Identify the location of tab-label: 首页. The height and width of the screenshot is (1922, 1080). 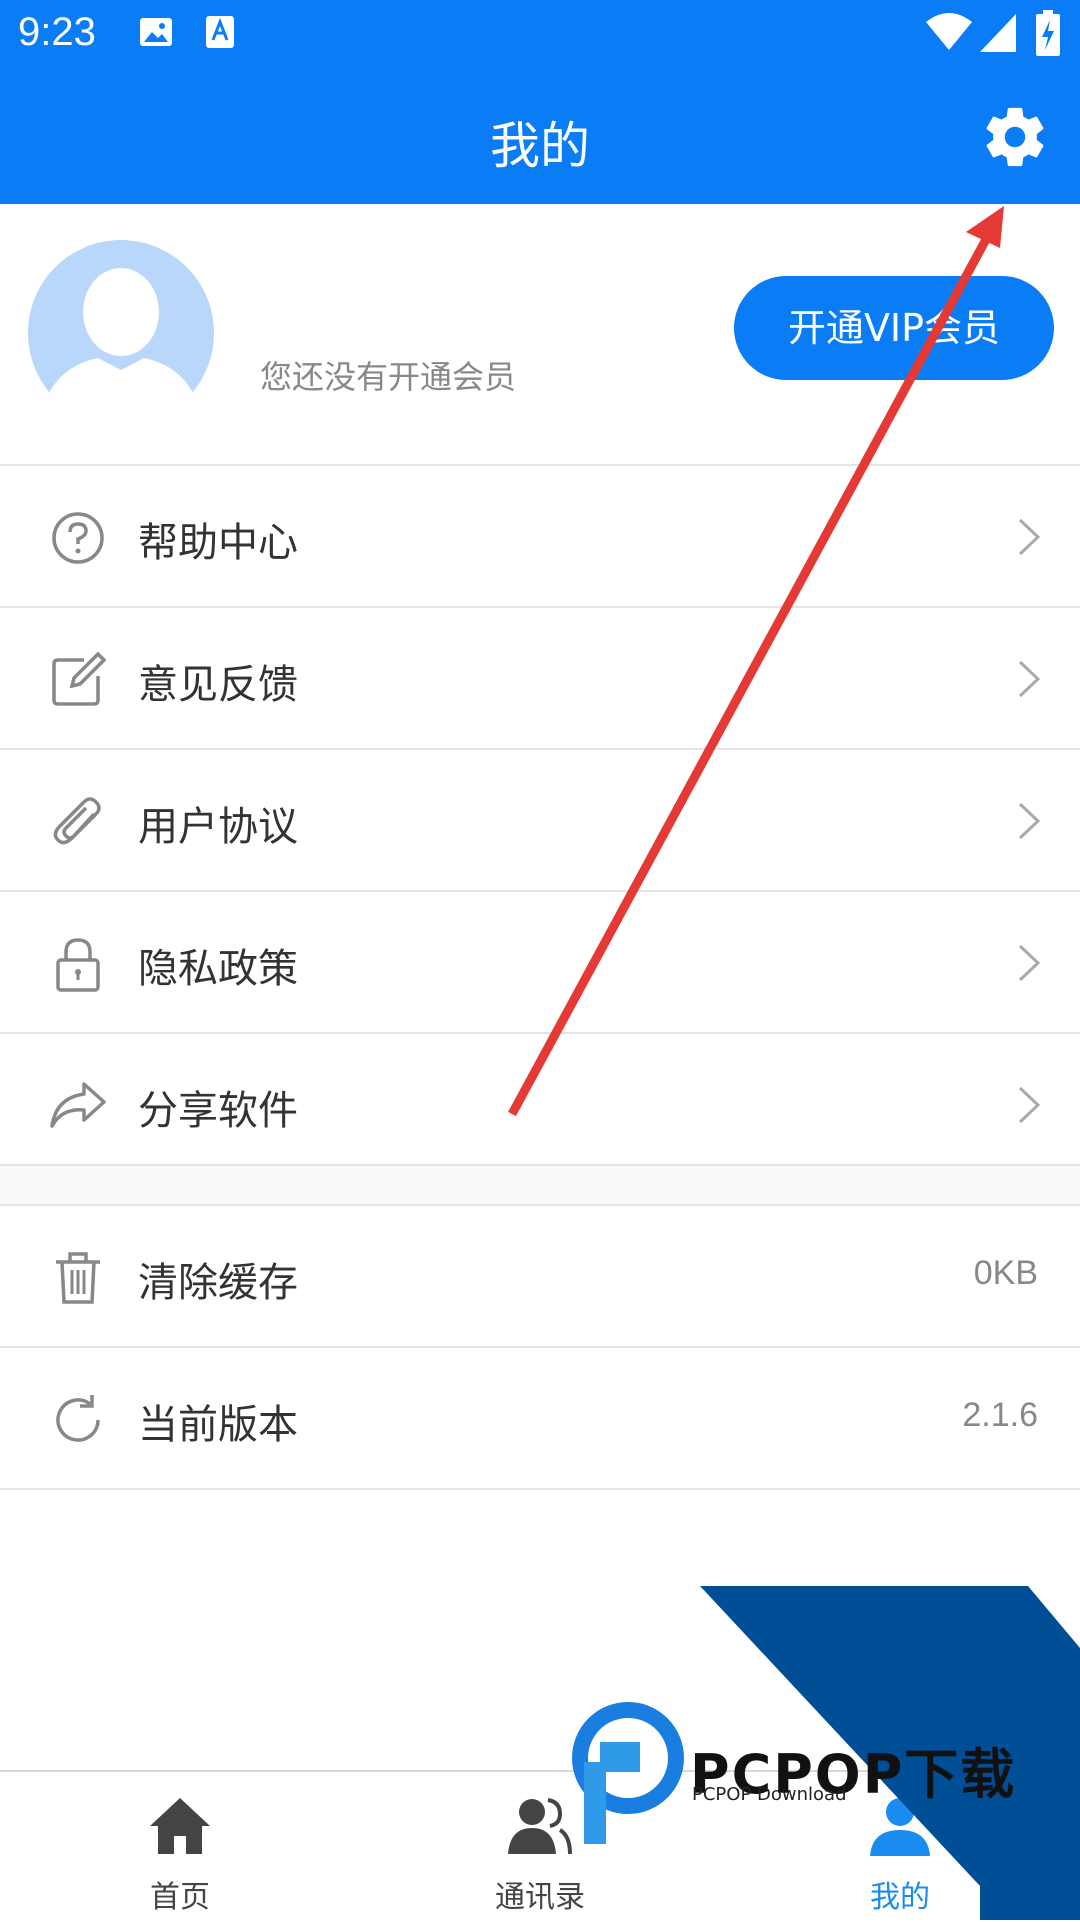
(180, 1897).